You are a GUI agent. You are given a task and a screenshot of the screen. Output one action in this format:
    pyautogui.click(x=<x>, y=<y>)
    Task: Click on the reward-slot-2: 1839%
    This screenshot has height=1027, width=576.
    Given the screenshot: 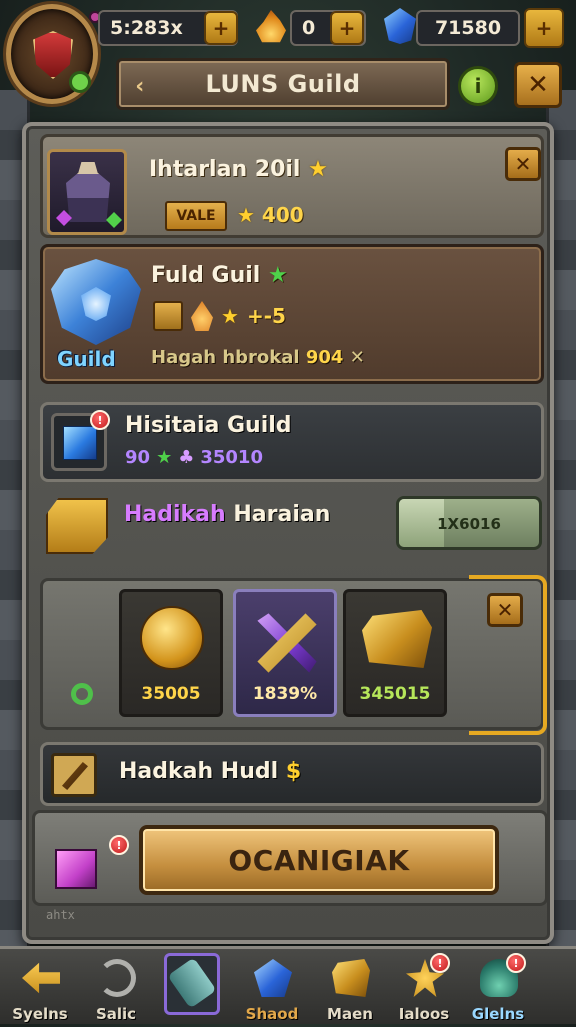 What is the action you would take?
    pyautogui.click(x=285, y=653)
    